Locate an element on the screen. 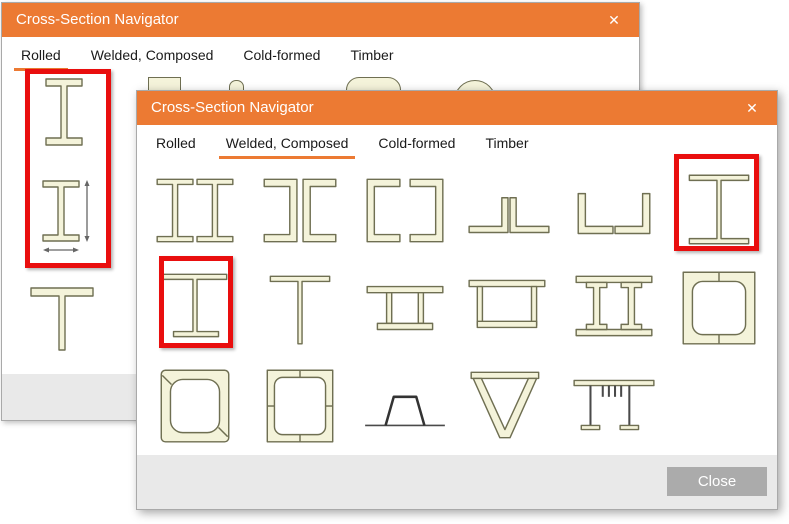  shape-box-with-top-plate is located at coordinates (509, 308).